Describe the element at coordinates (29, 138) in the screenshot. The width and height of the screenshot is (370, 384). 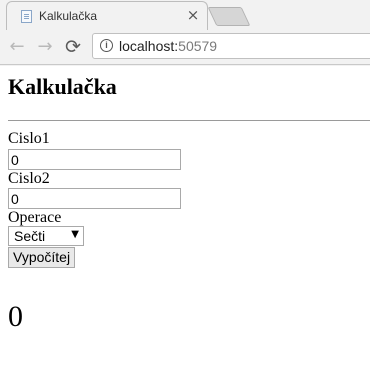
I see `cislo1-label: Cislo1` at that location.